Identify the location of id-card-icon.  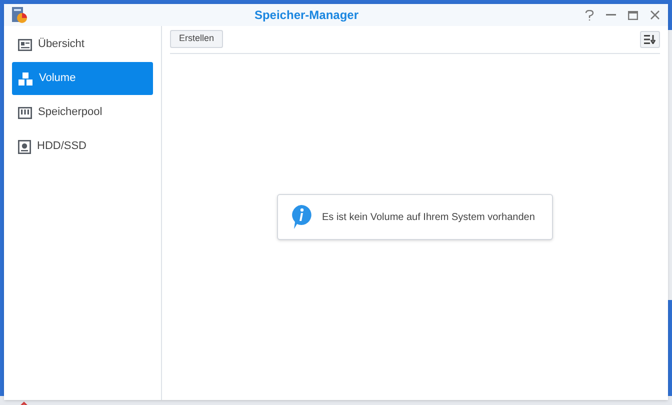
(25, 44).